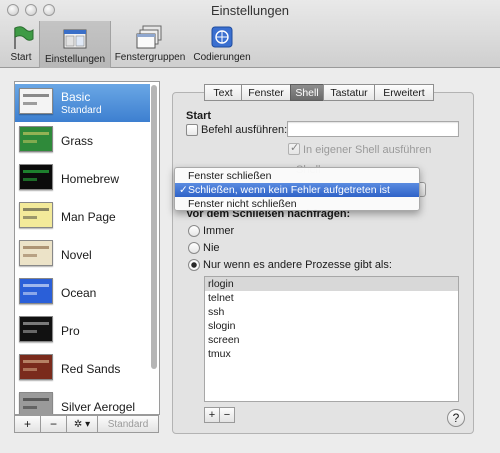 The height and width of the screenshot is (453, 500). I want to click on process-list-buttons: + −, so click(219, 415).